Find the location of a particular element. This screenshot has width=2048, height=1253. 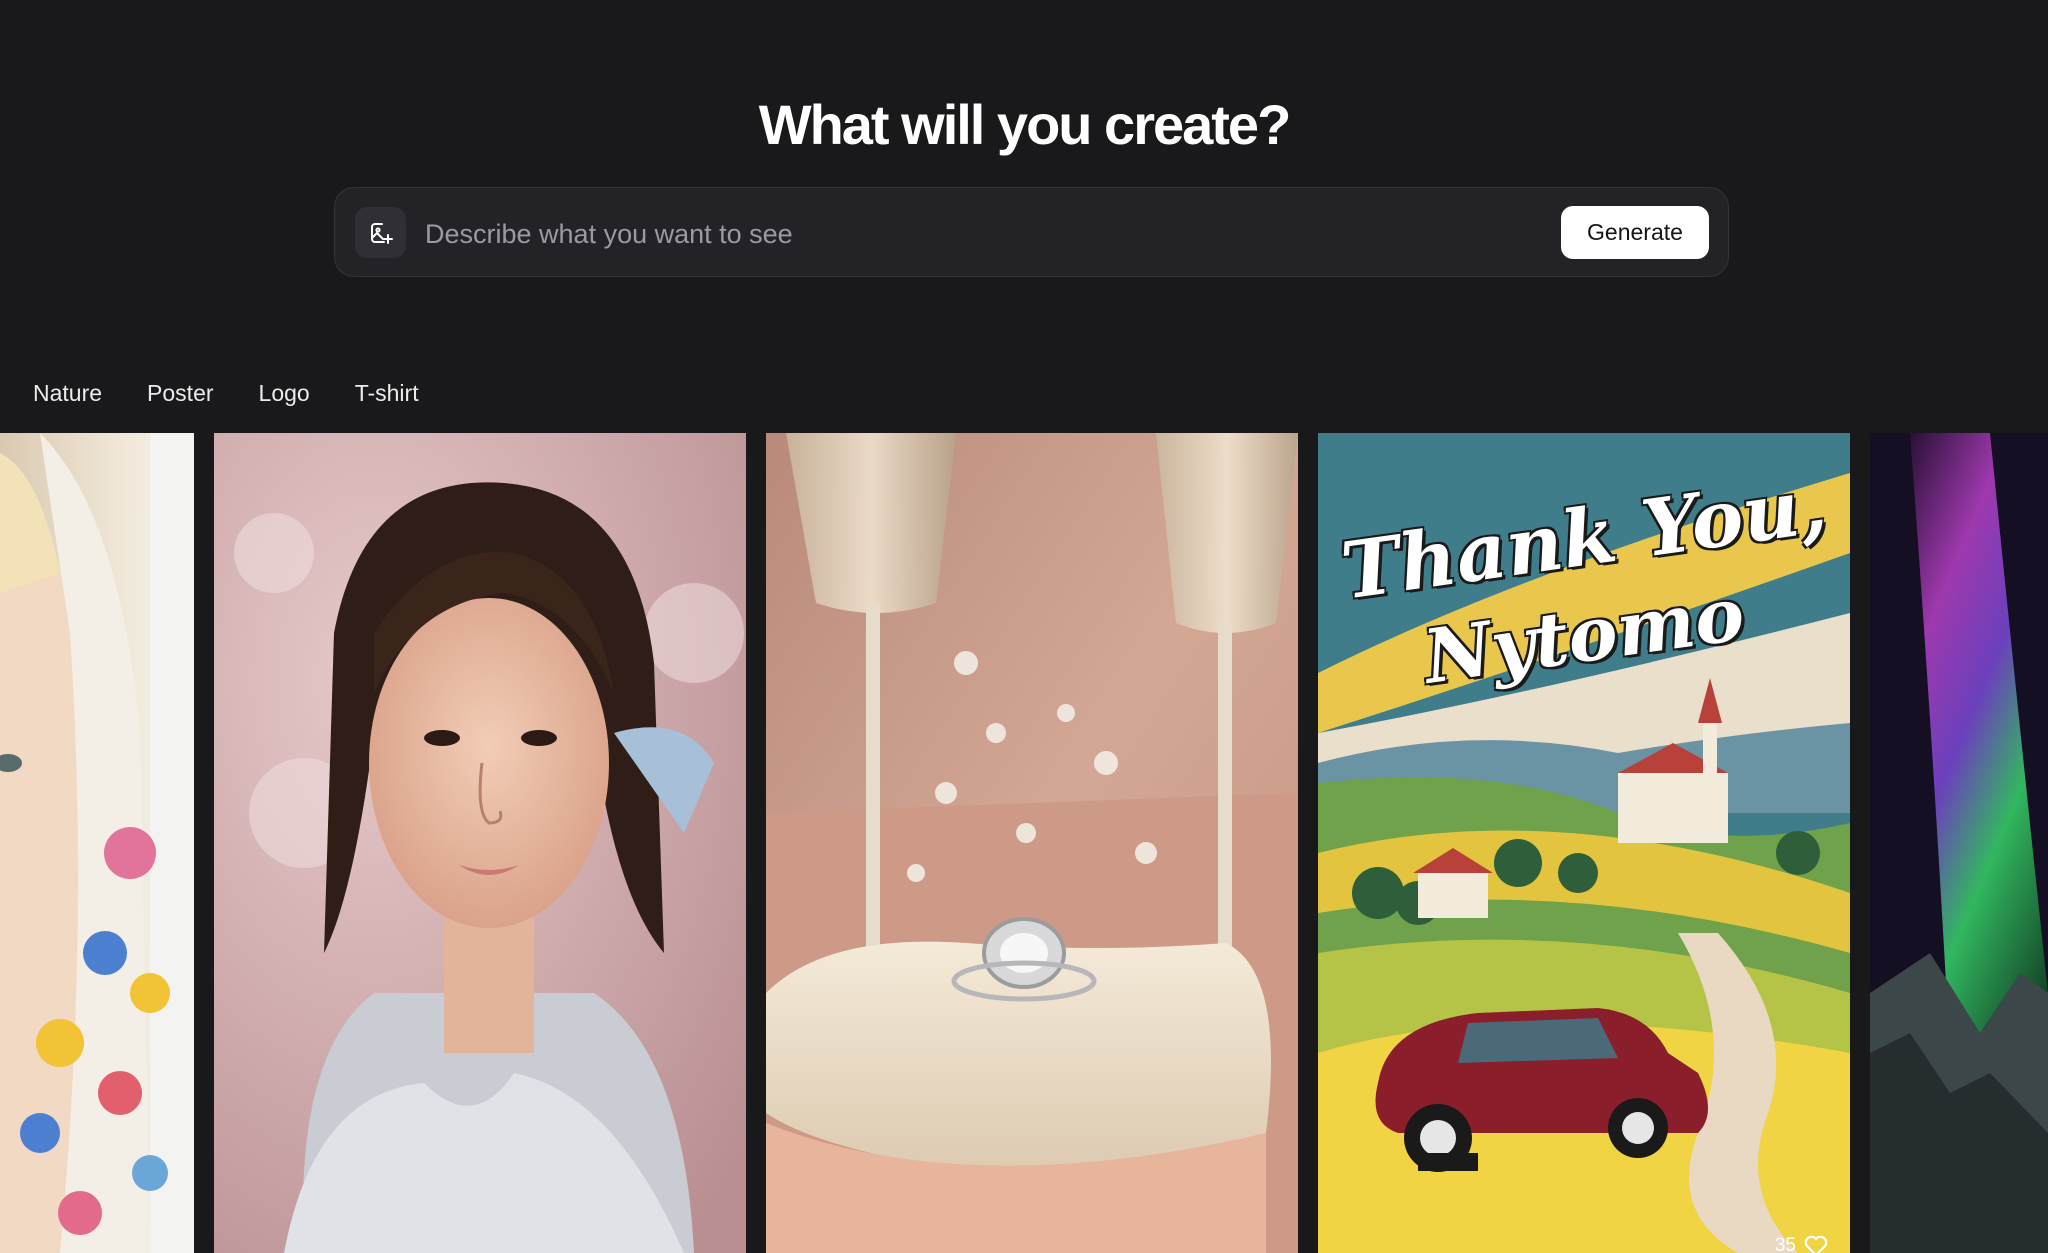

prompt-bar: Generate is located at coordinates (1031, 232).